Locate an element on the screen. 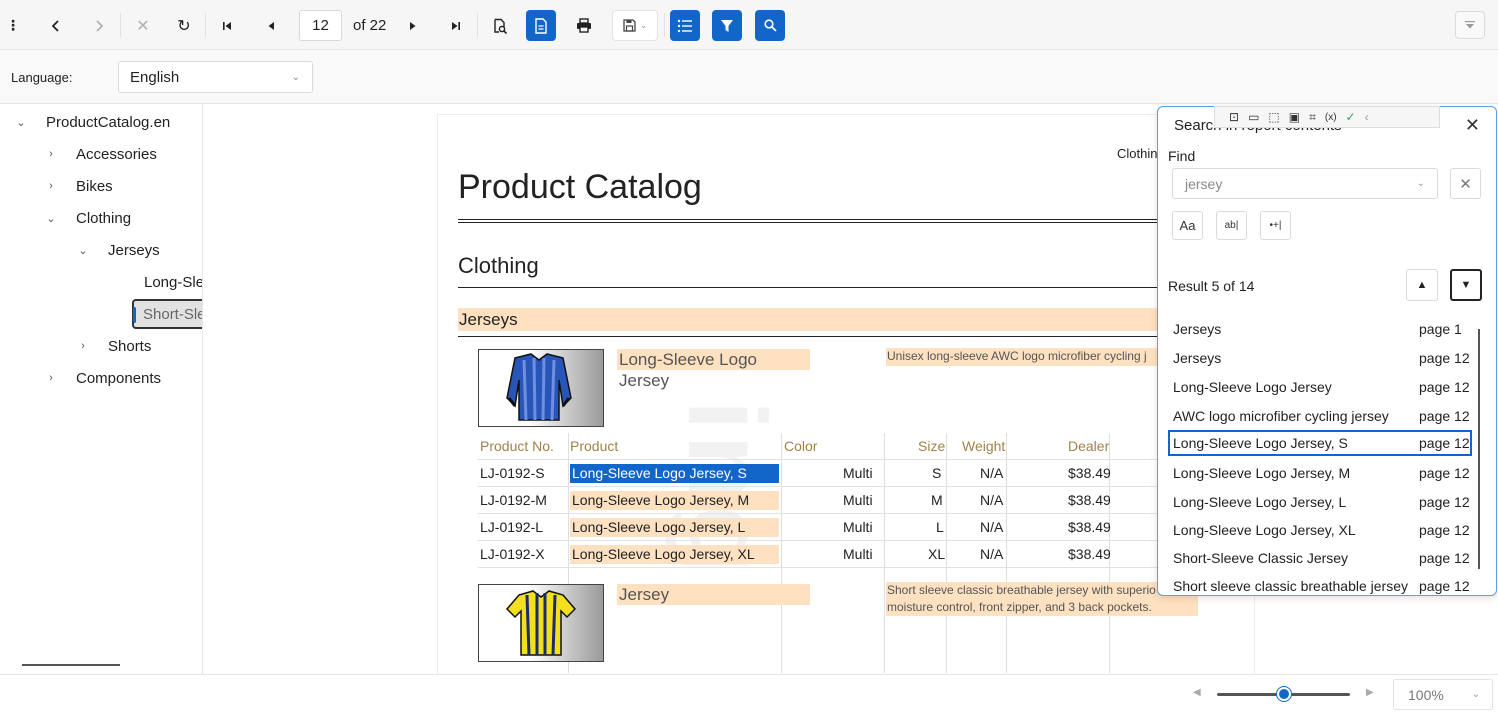 This screenshot has height=712, width=1498. cell-product-no: LJ-0192-X is located at coordinates (512, 554).